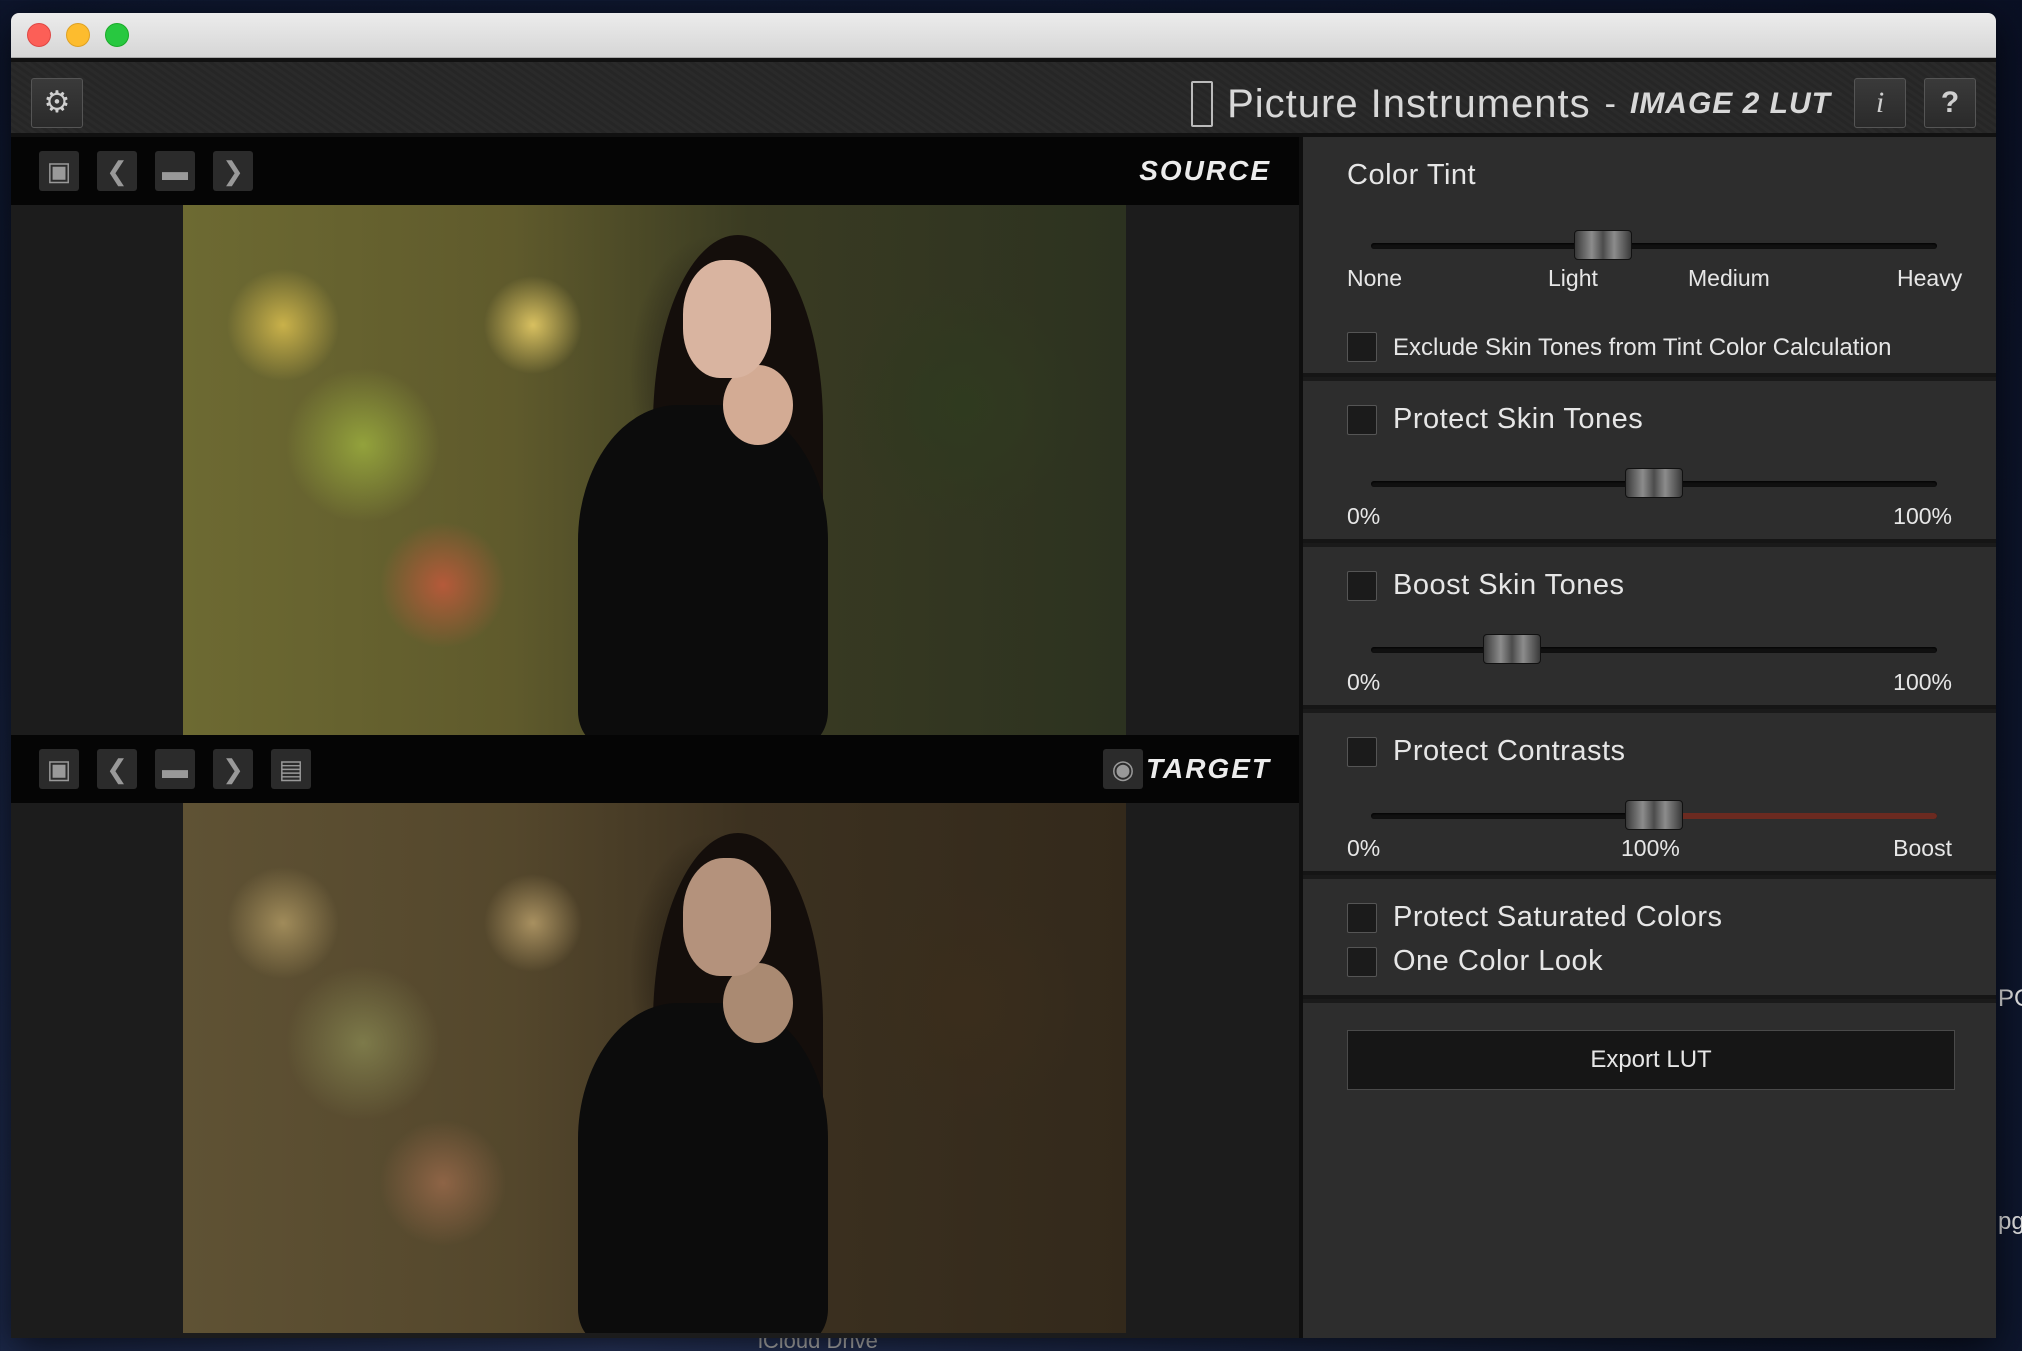 The width and height of the screenshot is (2022, 1351). I want to click on zoom-window-button, so click(117, 35).